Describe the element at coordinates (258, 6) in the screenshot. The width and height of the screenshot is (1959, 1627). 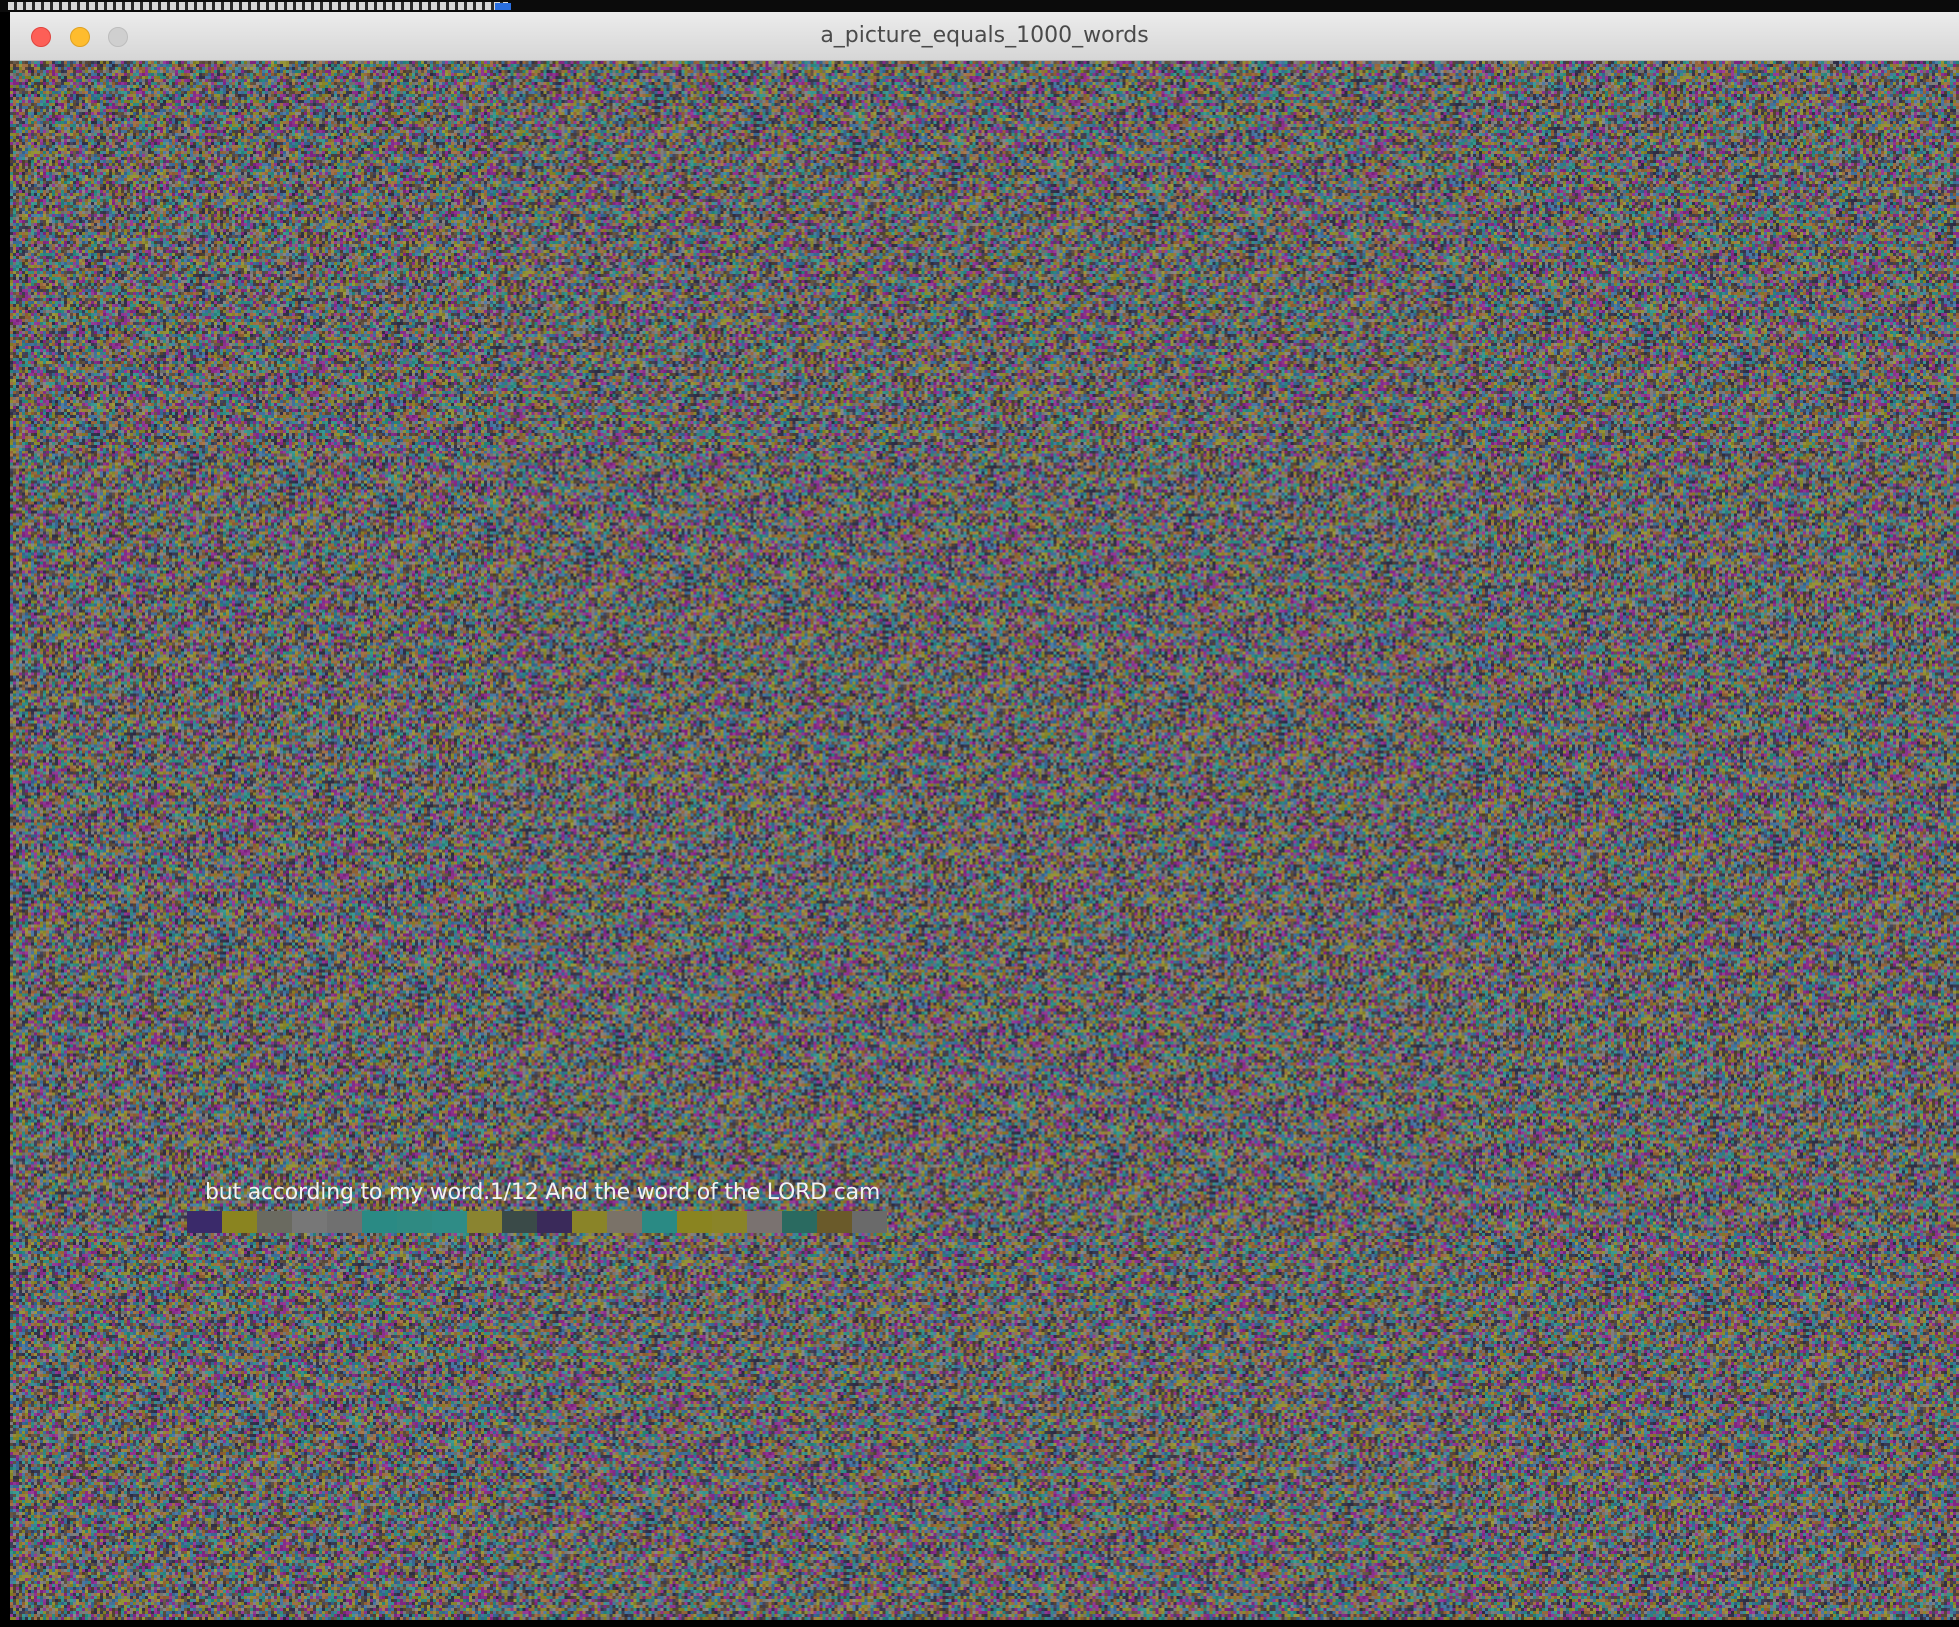
I see `background-progress-strip` at that location.